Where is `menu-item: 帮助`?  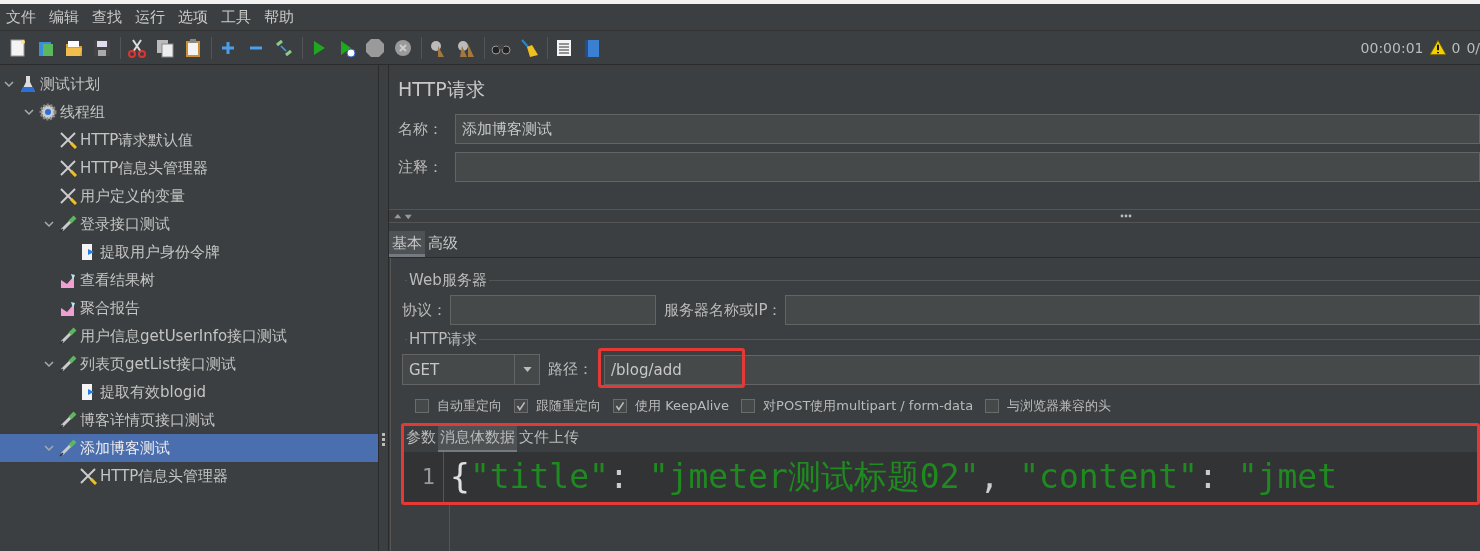 menu-item: 帮助 is located at coordinates (279, 17).